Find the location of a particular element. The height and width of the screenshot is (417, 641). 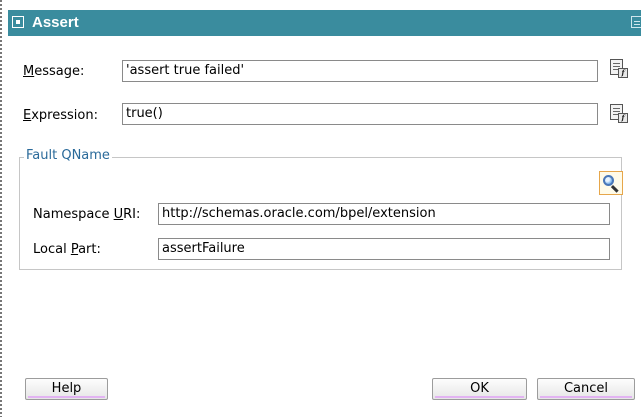

local-part-label-mnemonic: P is located at coordinates (74, 249).